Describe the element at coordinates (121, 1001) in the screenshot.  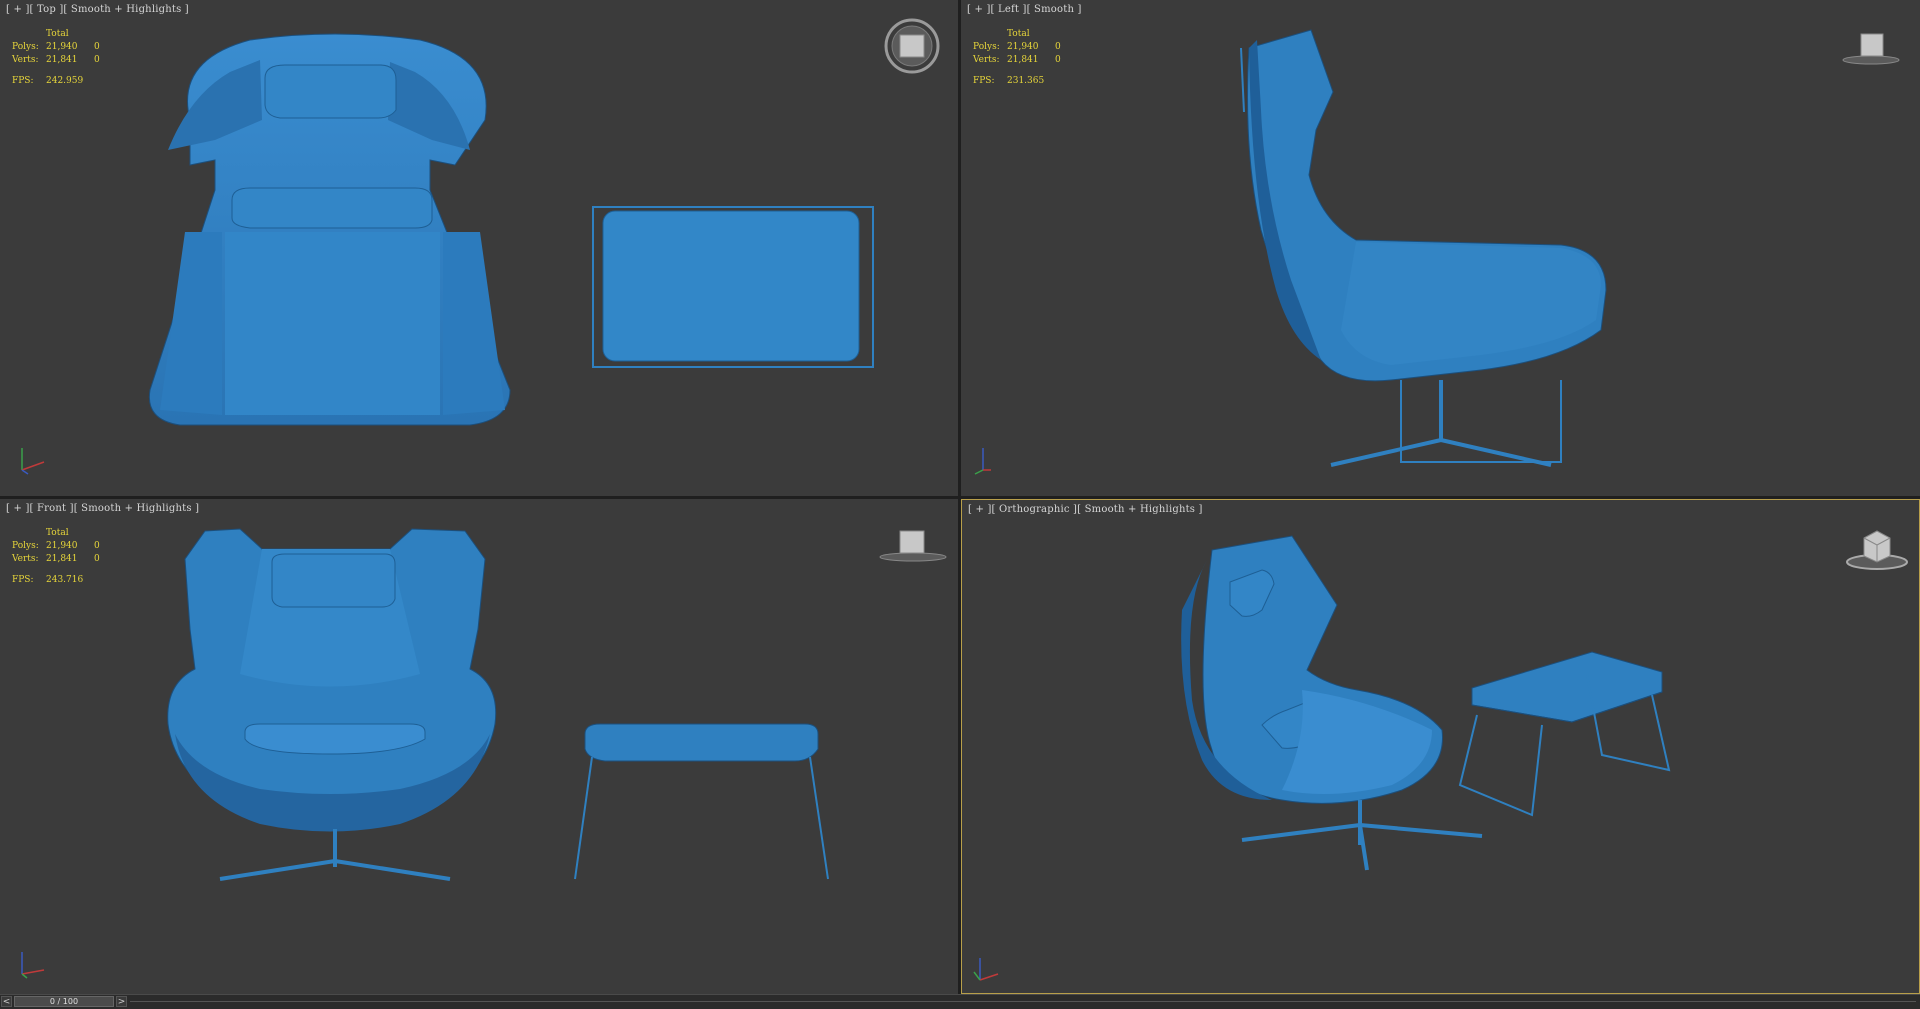
I see `next-frame-button: >` at that location.